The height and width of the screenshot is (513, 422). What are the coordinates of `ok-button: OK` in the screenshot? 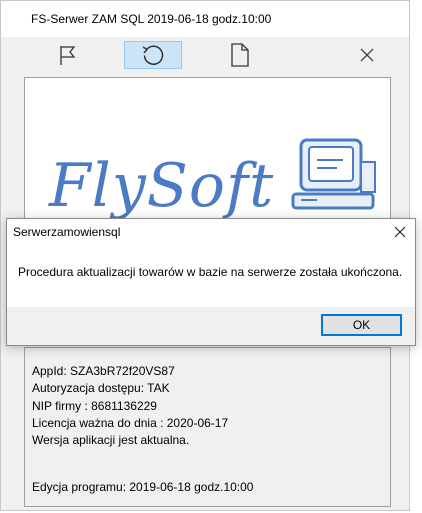 It's located at (361, 325).